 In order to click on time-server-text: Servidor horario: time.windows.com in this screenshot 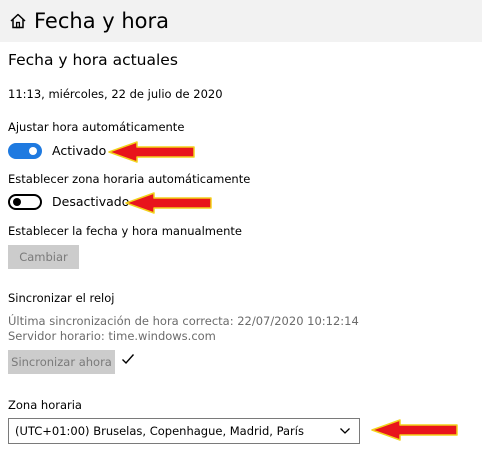, I will do `click(112, 336)`.